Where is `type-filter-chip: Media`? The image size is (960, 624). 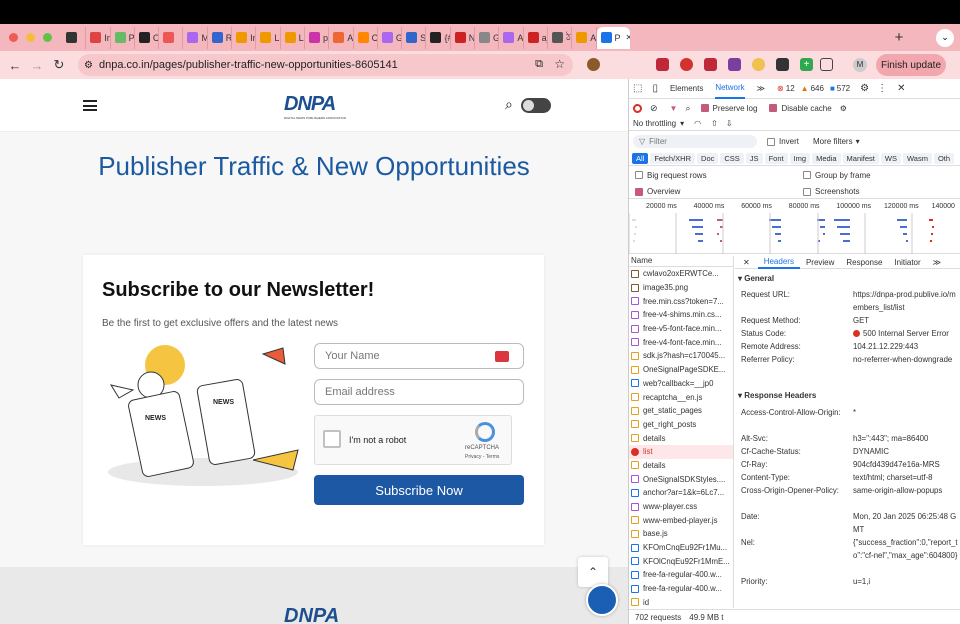 type-filter-chip: Media is located at coordinates (826, 158).